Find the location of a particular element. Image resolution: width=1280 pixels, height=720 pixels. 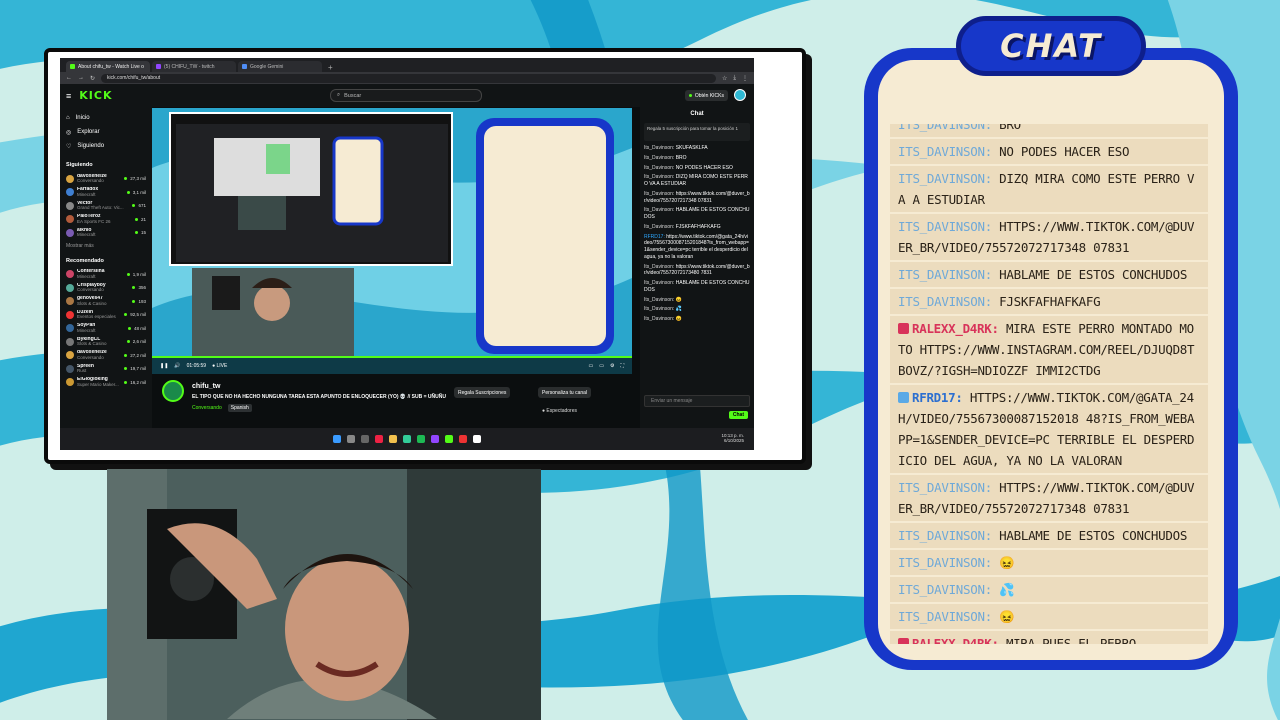

show-more-link: Mostrar más is located at coordinates (106, 246).